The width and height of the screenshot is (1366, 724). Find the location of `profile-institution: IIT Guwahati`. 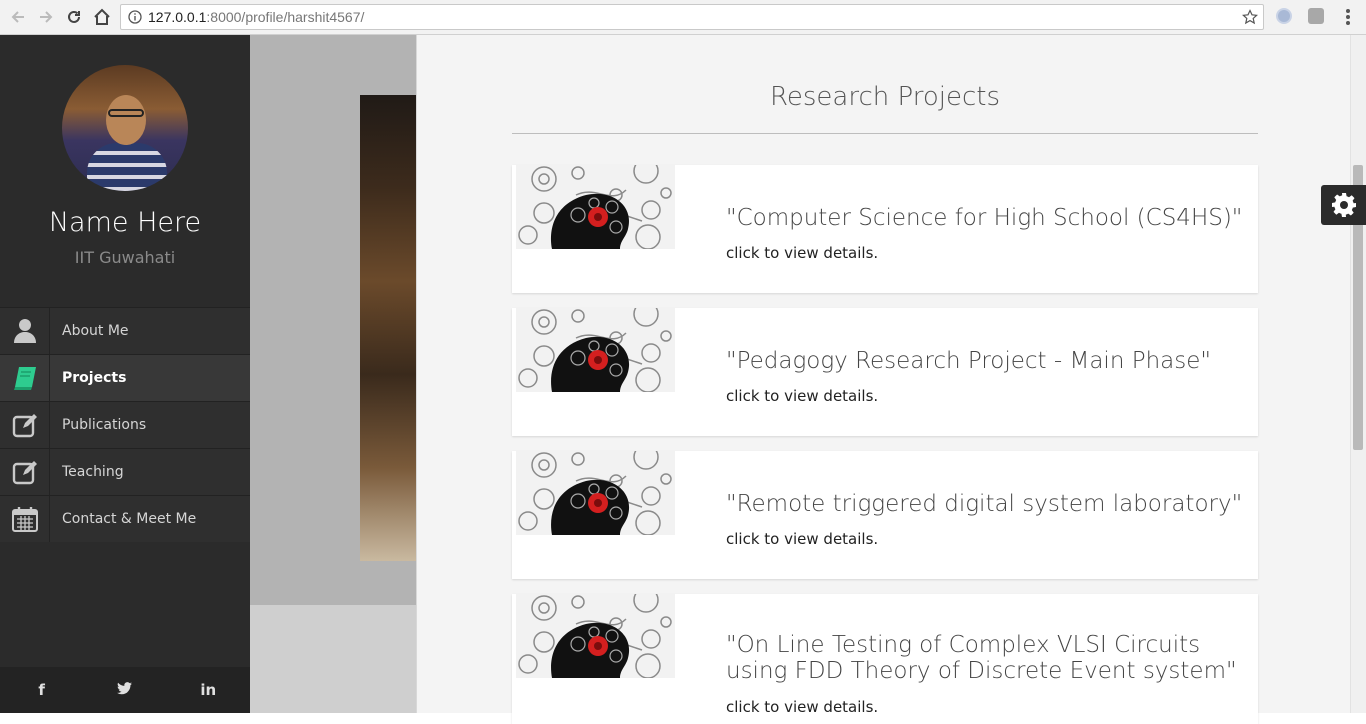

profile-institution: IIT Guwahati is located at coordinates (125, 257).